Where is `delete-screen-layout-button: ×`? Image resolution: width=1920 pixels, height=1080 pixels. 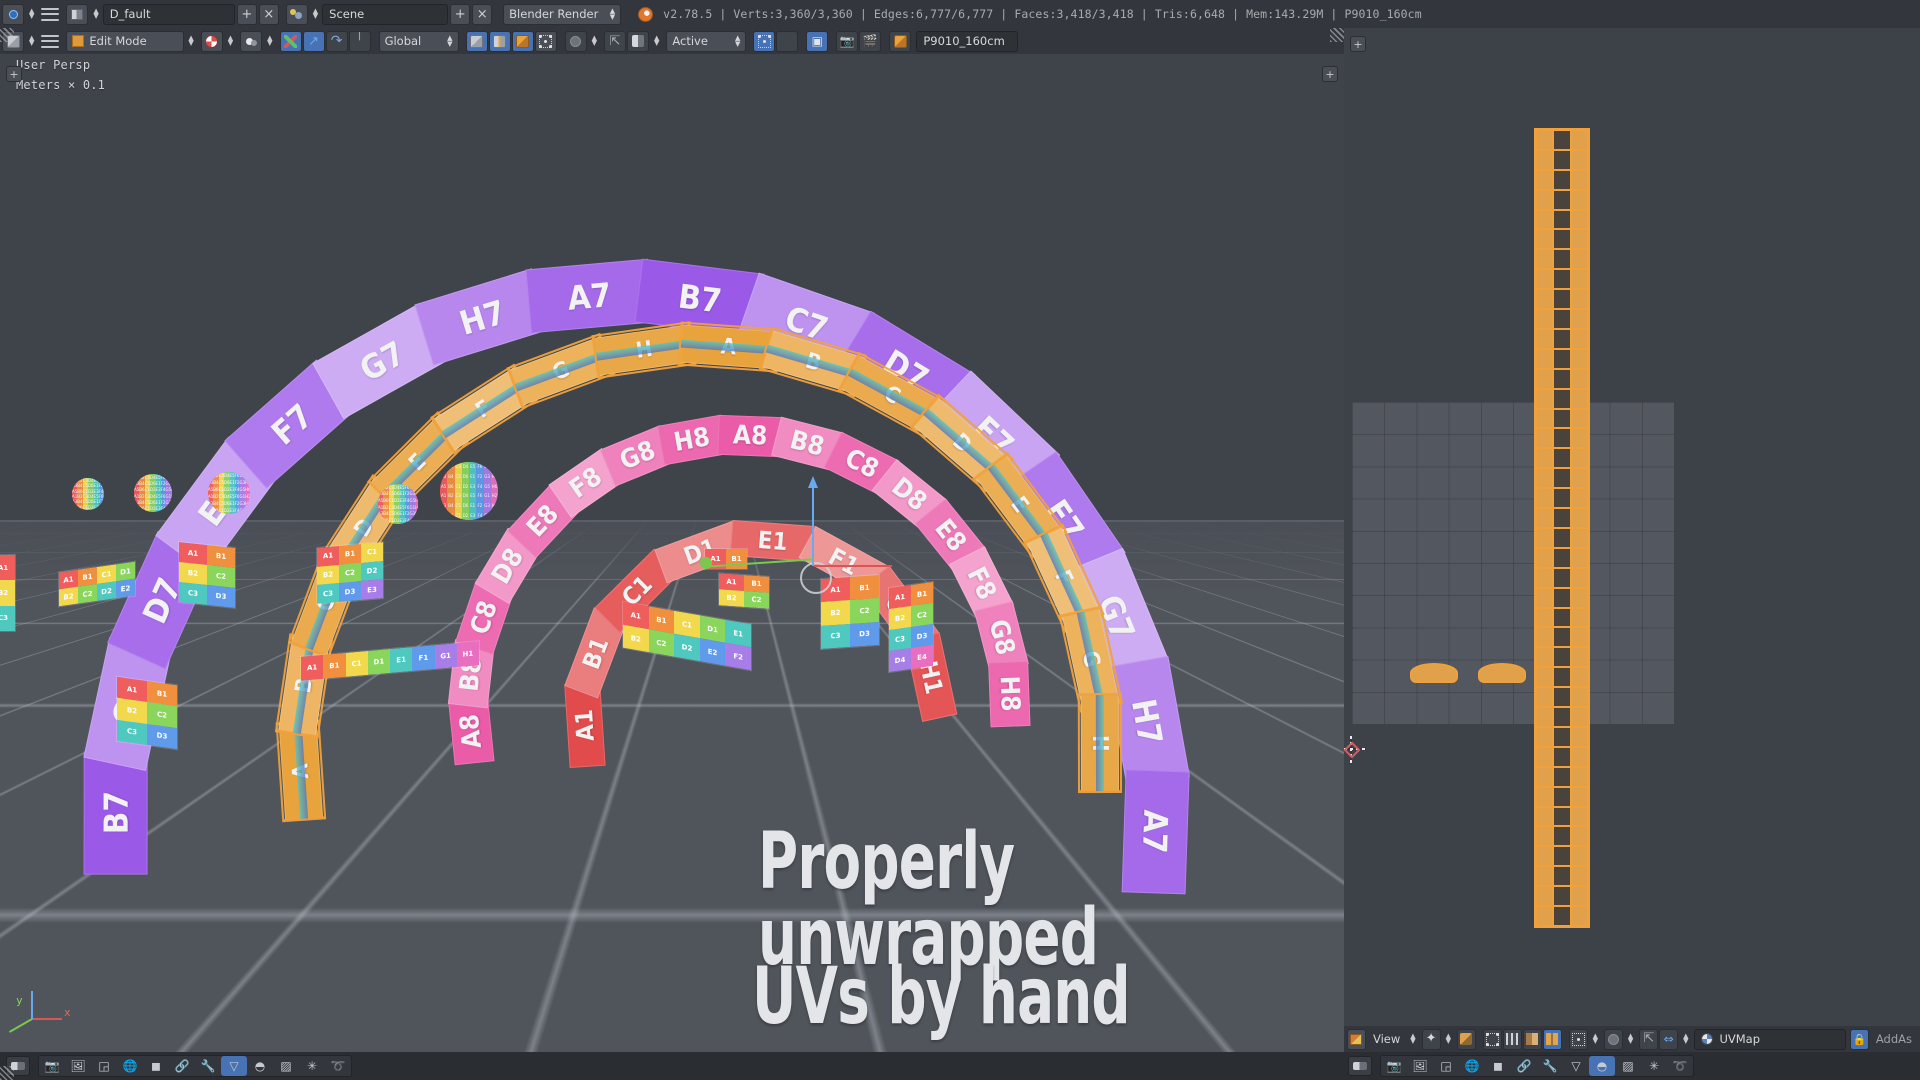
delete-screen-layout-button: × is located at coordinates (268, 14).